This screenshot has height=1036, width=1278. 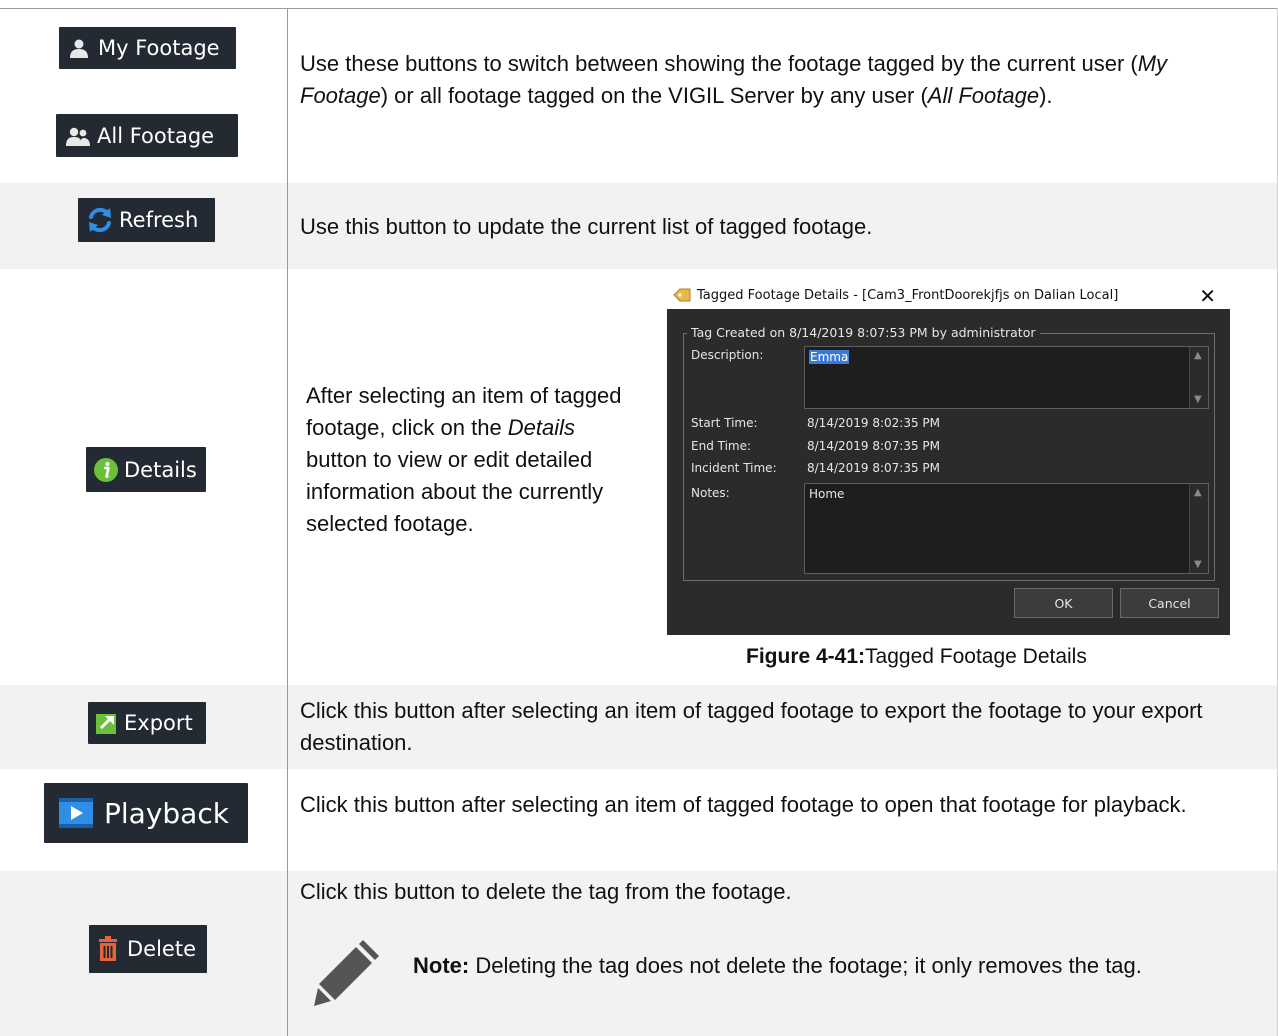 What do you see at coordinates (874, 468) in the screenshot?
I see `incident-time-value: 8/14/2019 8:07:35 PM` at bounding box center [874, 468].